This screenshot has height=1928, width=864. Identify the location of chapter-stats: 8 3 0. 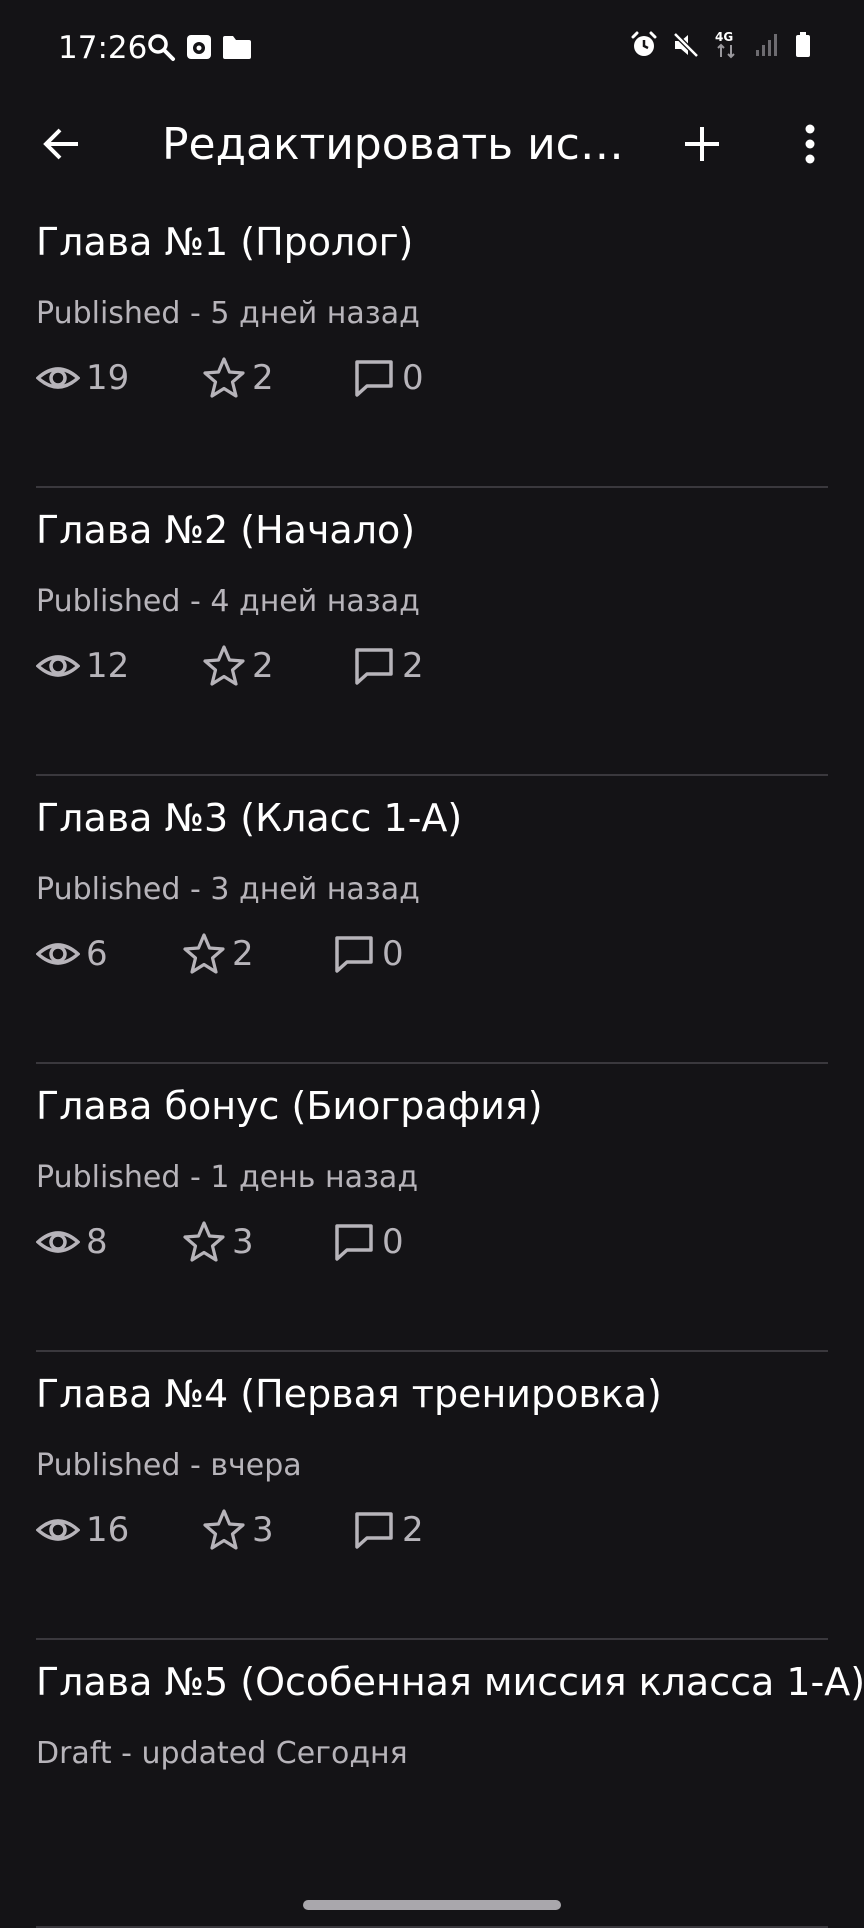
(436, 1242).